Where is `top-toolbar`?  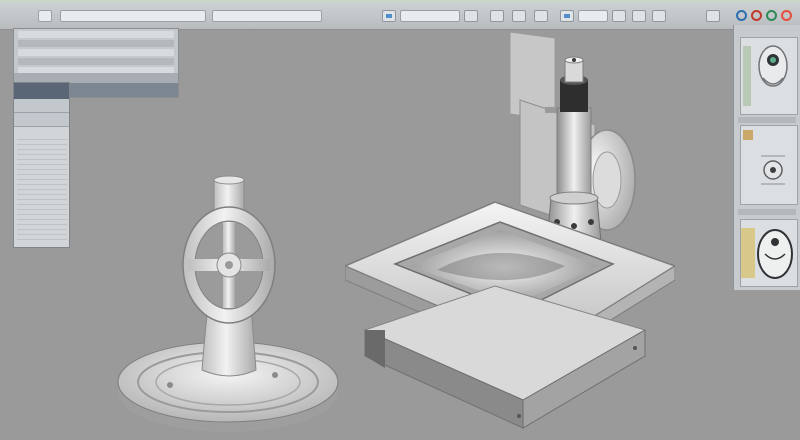
top-toolbar is located at coordinates (400, 15).